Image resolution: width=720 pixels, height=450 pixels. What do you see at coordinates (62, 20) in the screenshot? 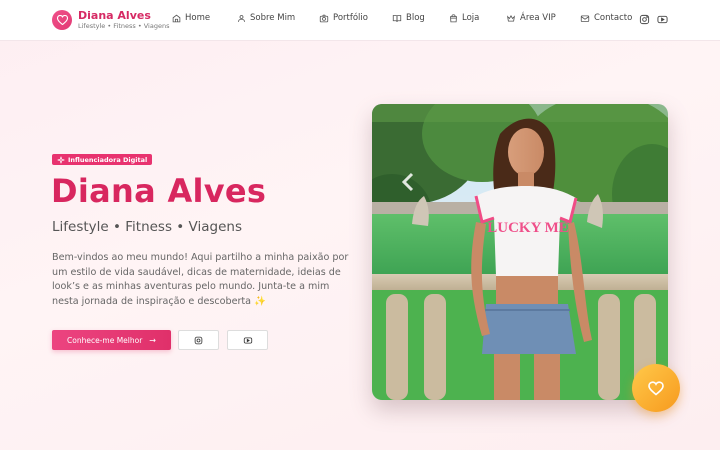
I see `heart-logo-icon` at bounding box center [62, 20].